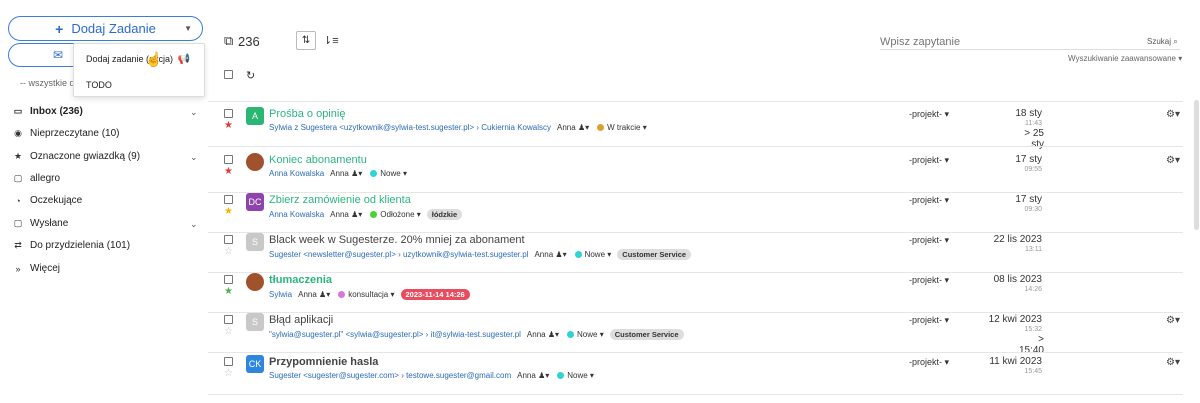  I want to click on all-filter-label: -- wszystkie dz, so click(49, 83).